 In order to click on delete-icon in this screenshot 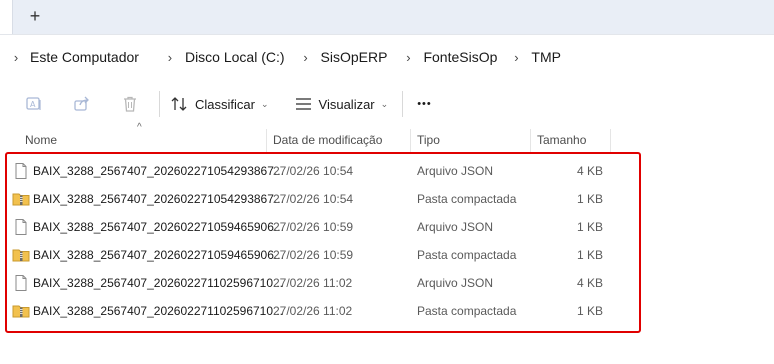, I will do `click(130, 104)`.